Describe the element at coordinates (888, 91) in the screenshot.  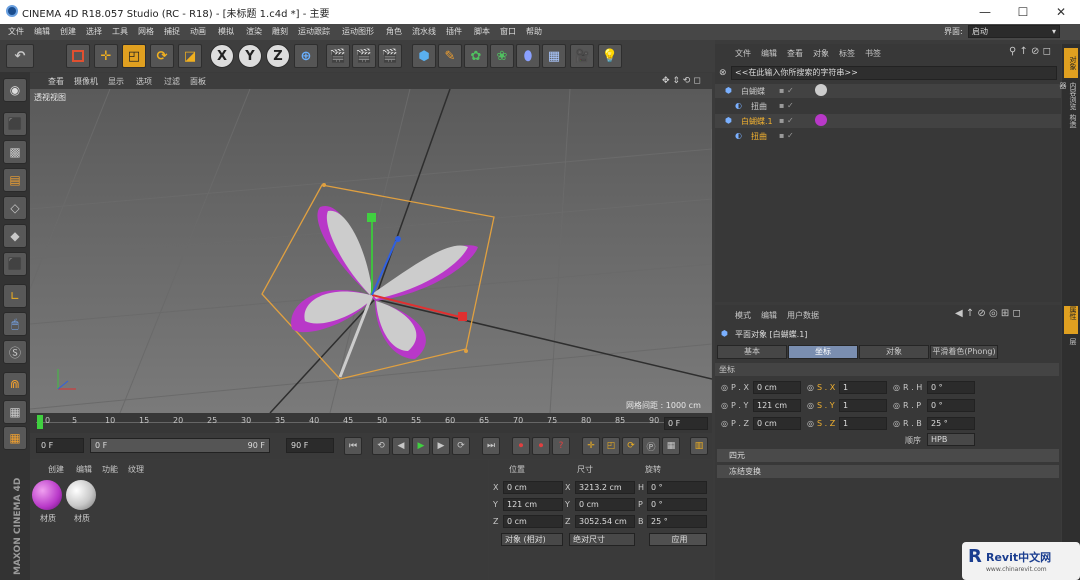
I see `tree-row: ⬢ 白蝴蝶 ▪ ✓` at that location.